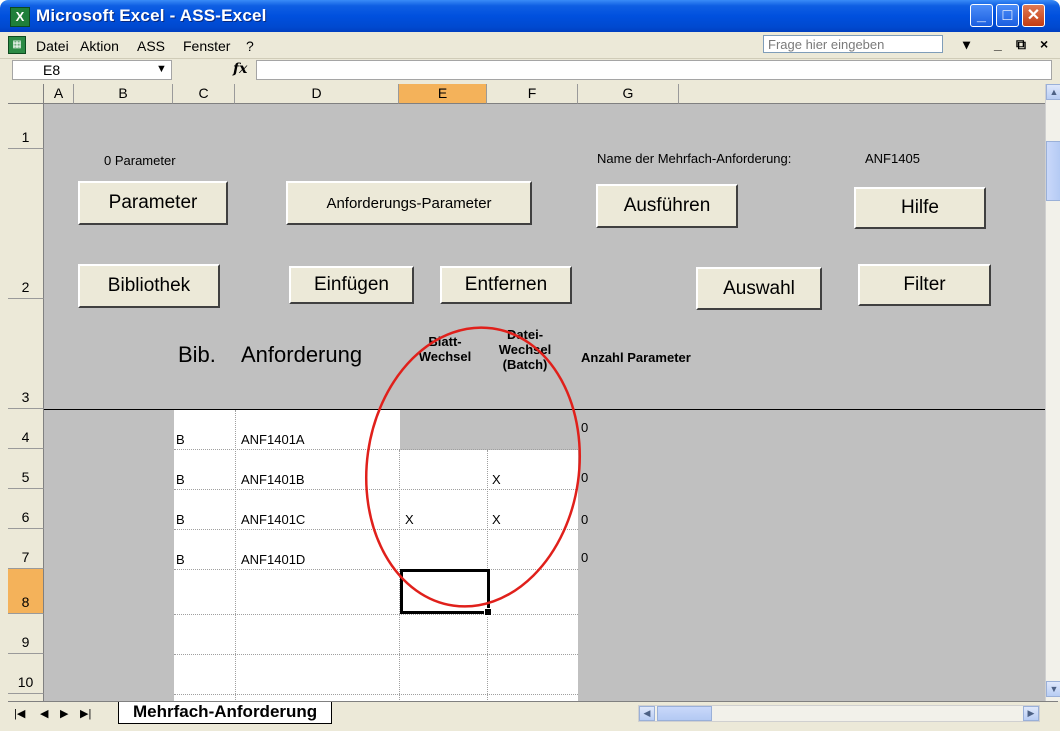 Image resolution: width=1060 pixels, height=731 pixels. What do you see at coordinates (44, 713) in the screenshot?
I see `prev-sheet-icon: ◀` at bounding box center [44, 713].